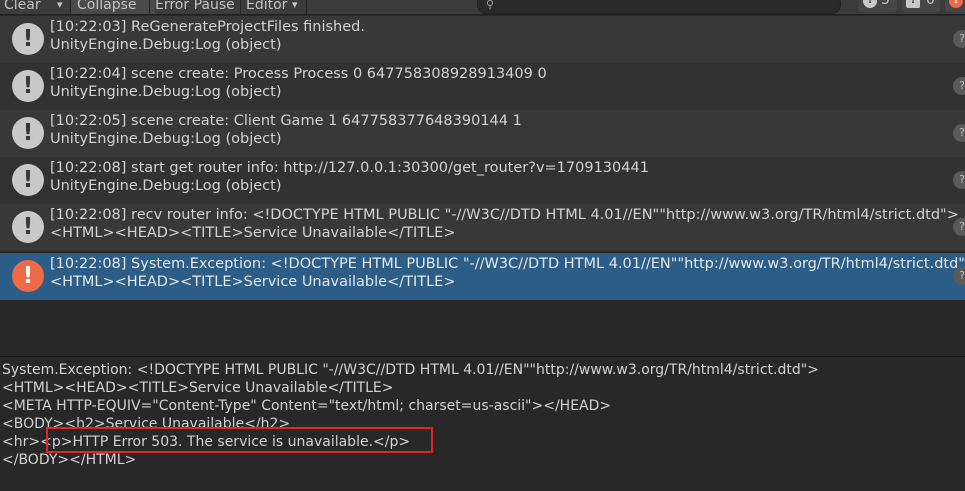  I want to click on info-count: 5, so click(885, 4).